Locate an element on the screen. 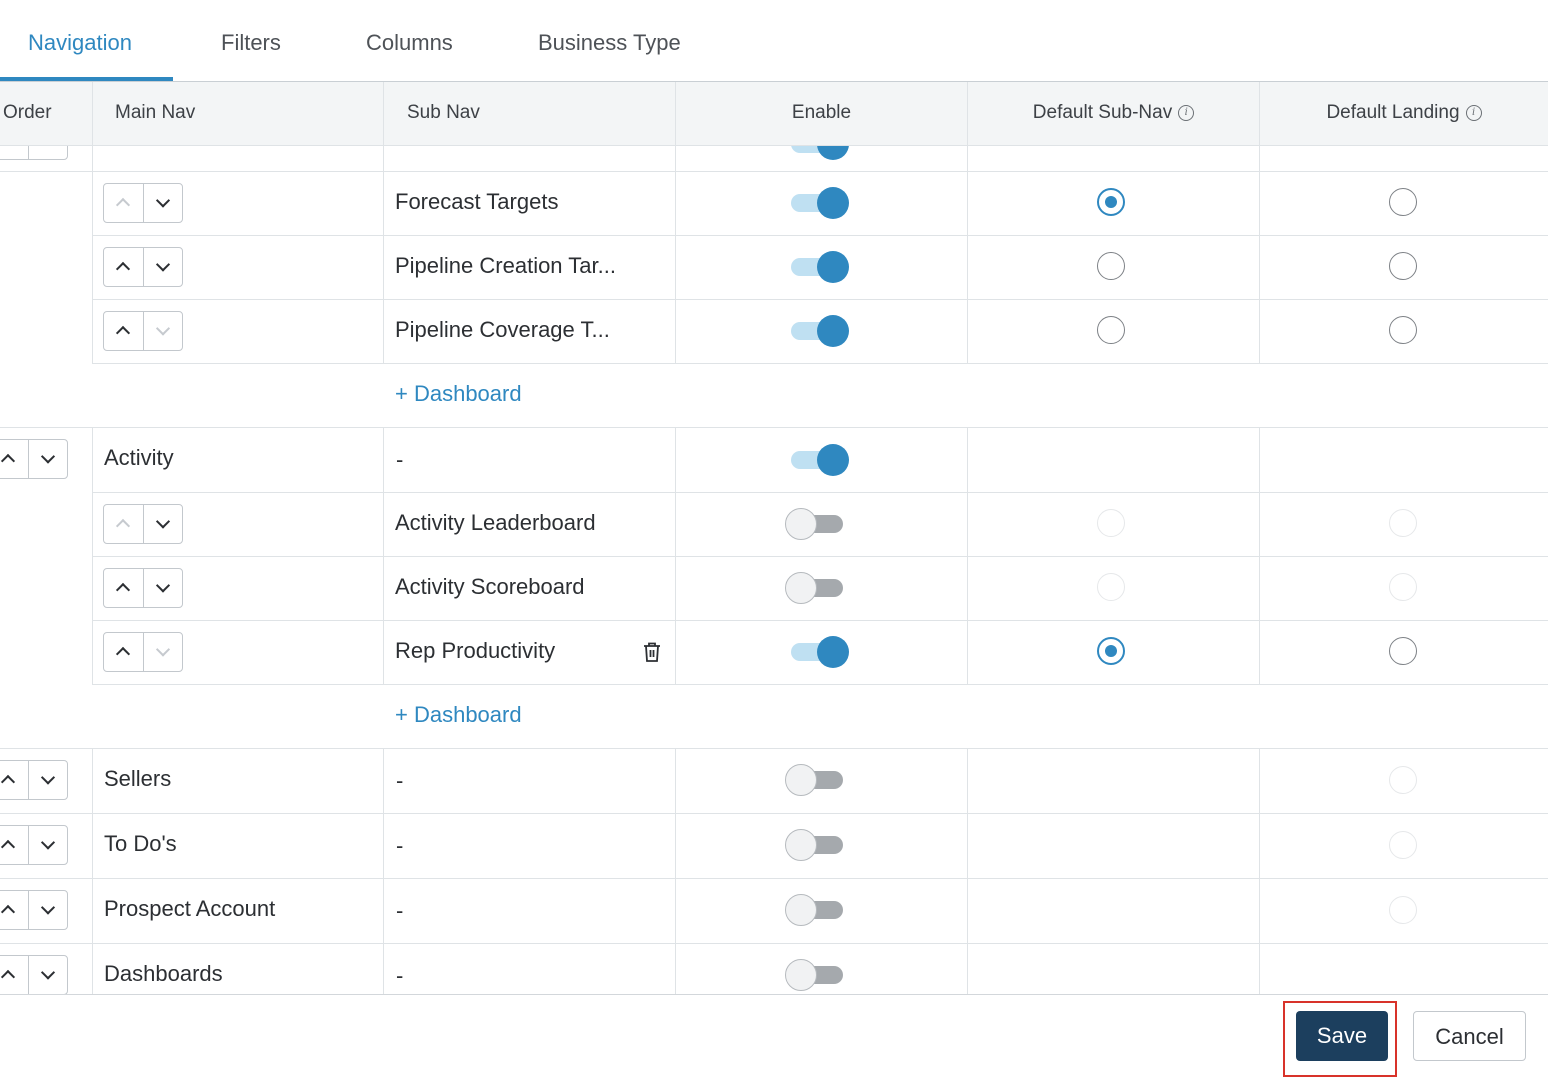  tab-columns: Columns is located at coordinates (409, 43).